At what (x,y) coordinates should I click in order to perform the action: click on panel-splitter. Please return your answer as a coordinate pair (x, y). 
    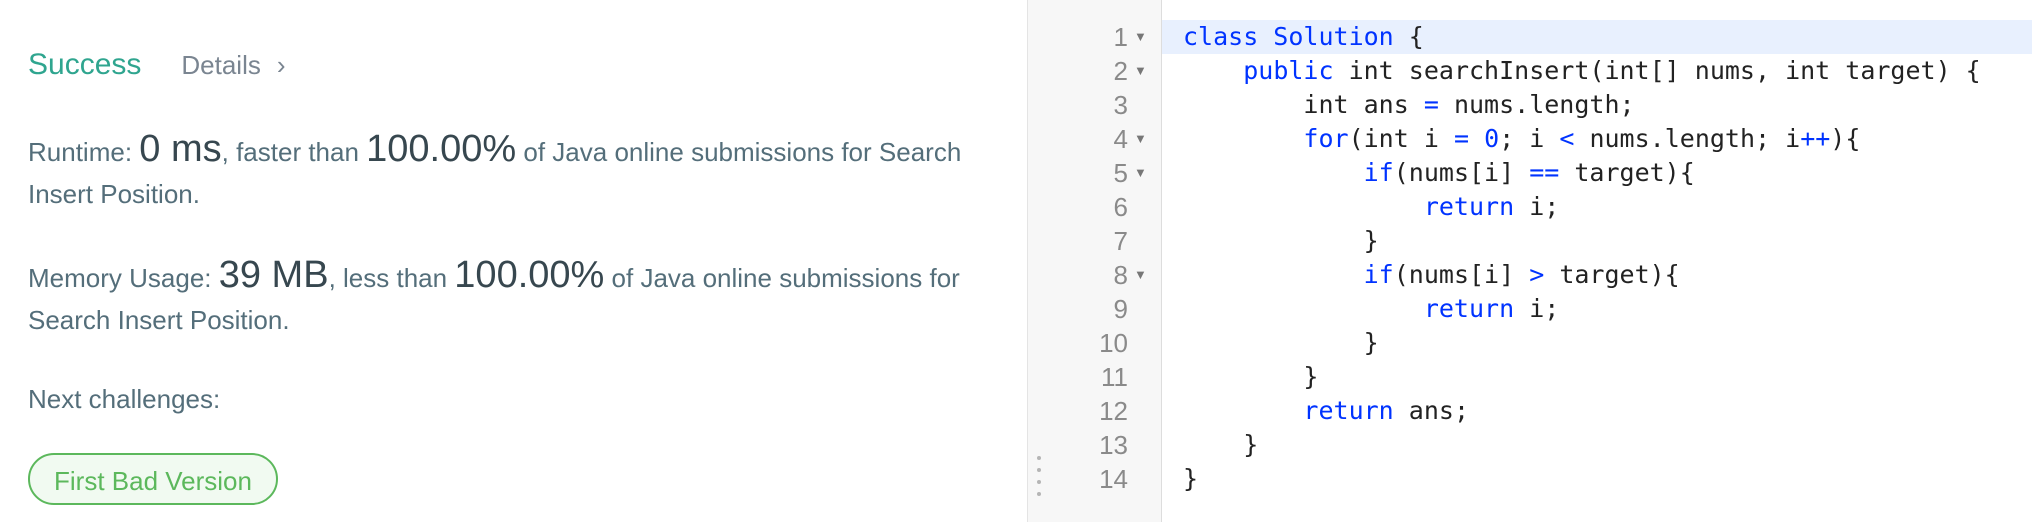
    Looking at the image, I should click on (1038, 261).